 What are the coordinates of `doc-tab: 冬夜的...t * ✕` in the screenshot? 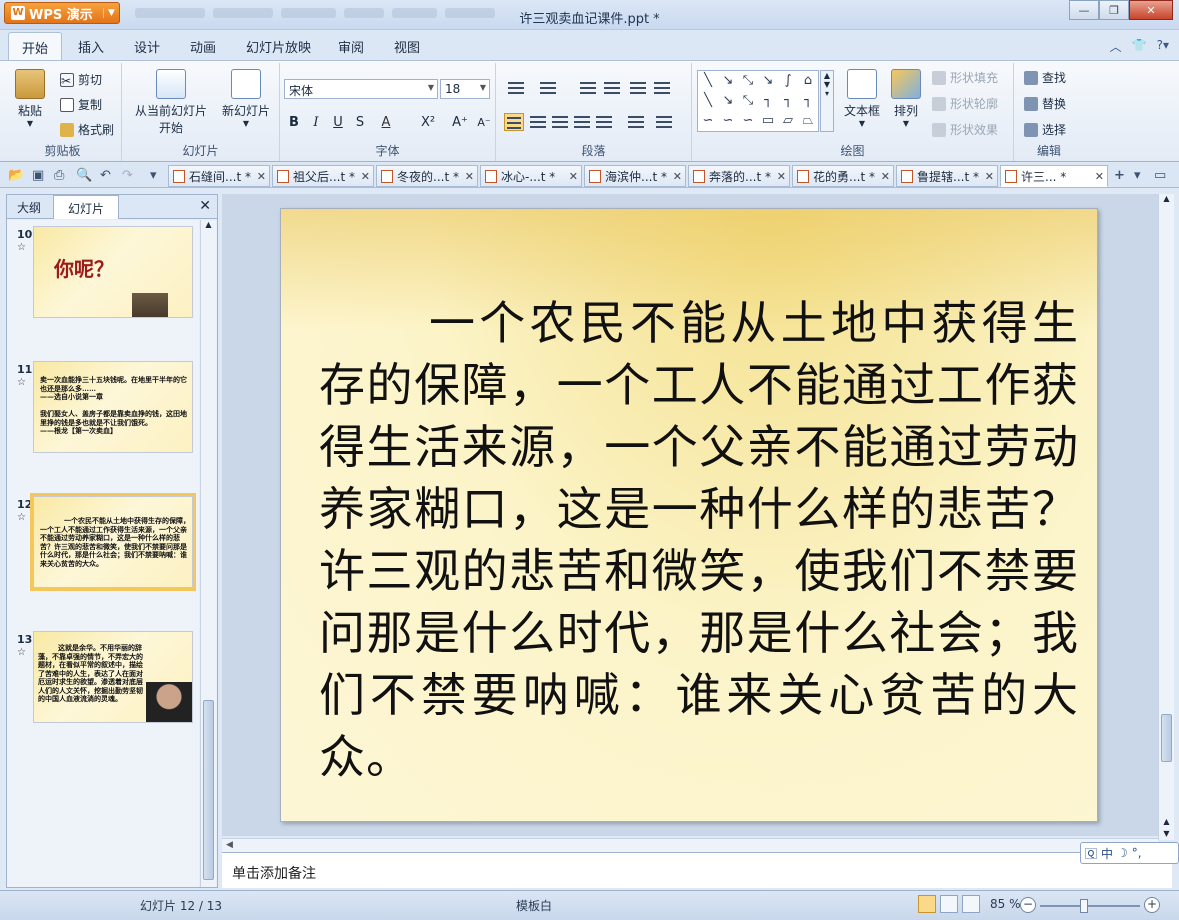 It's located at (427, 176).